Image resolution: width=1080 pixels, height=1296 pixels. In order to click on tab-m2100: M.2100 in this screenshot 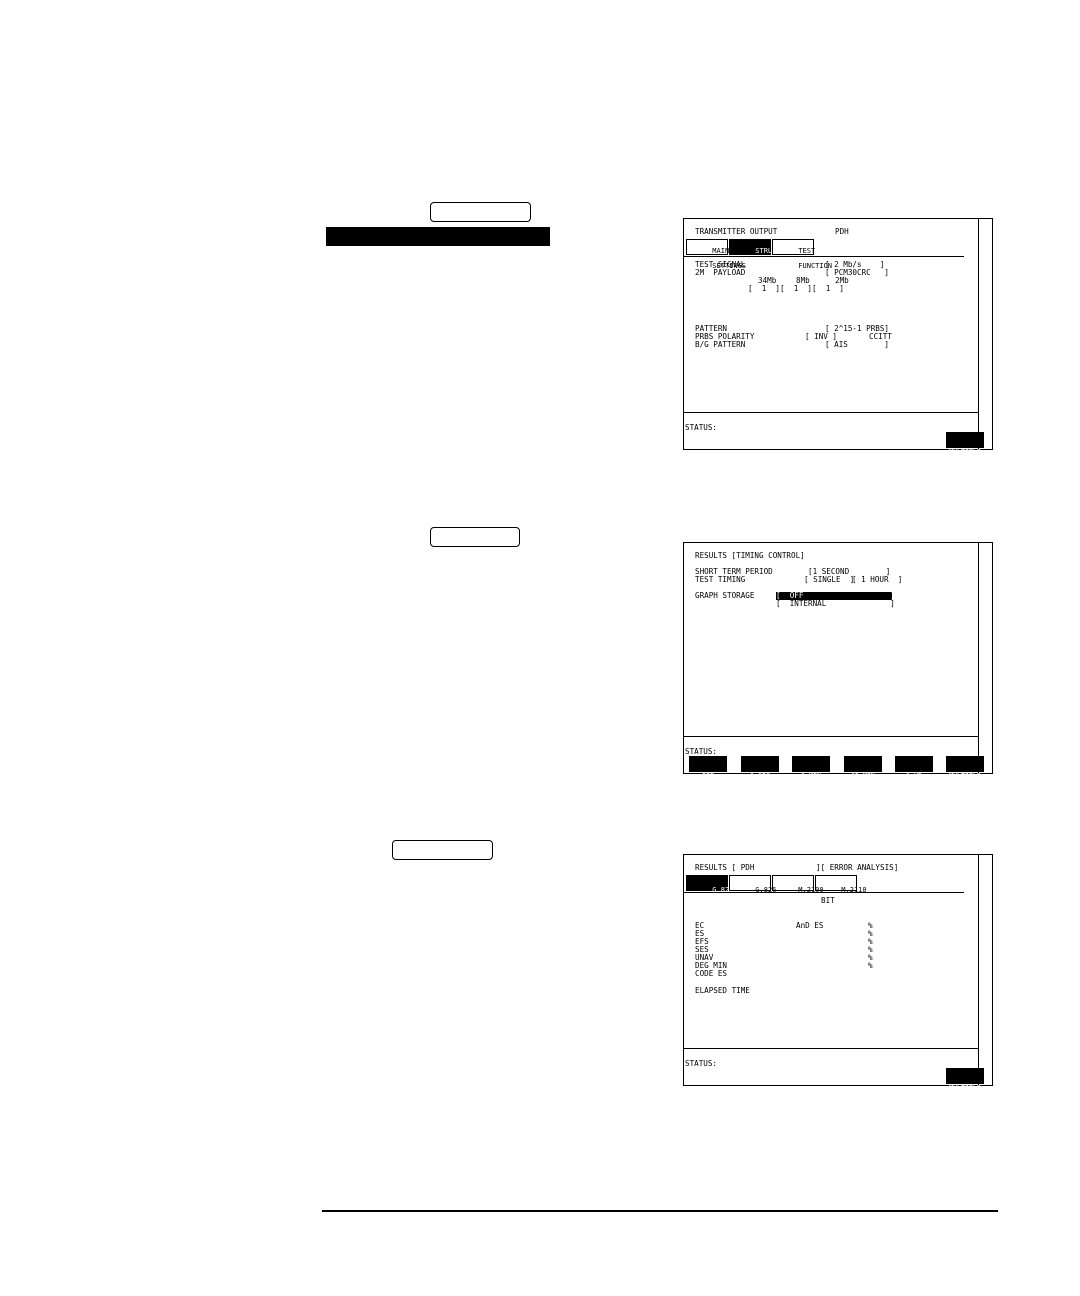, I will do `click(798, 884)`.